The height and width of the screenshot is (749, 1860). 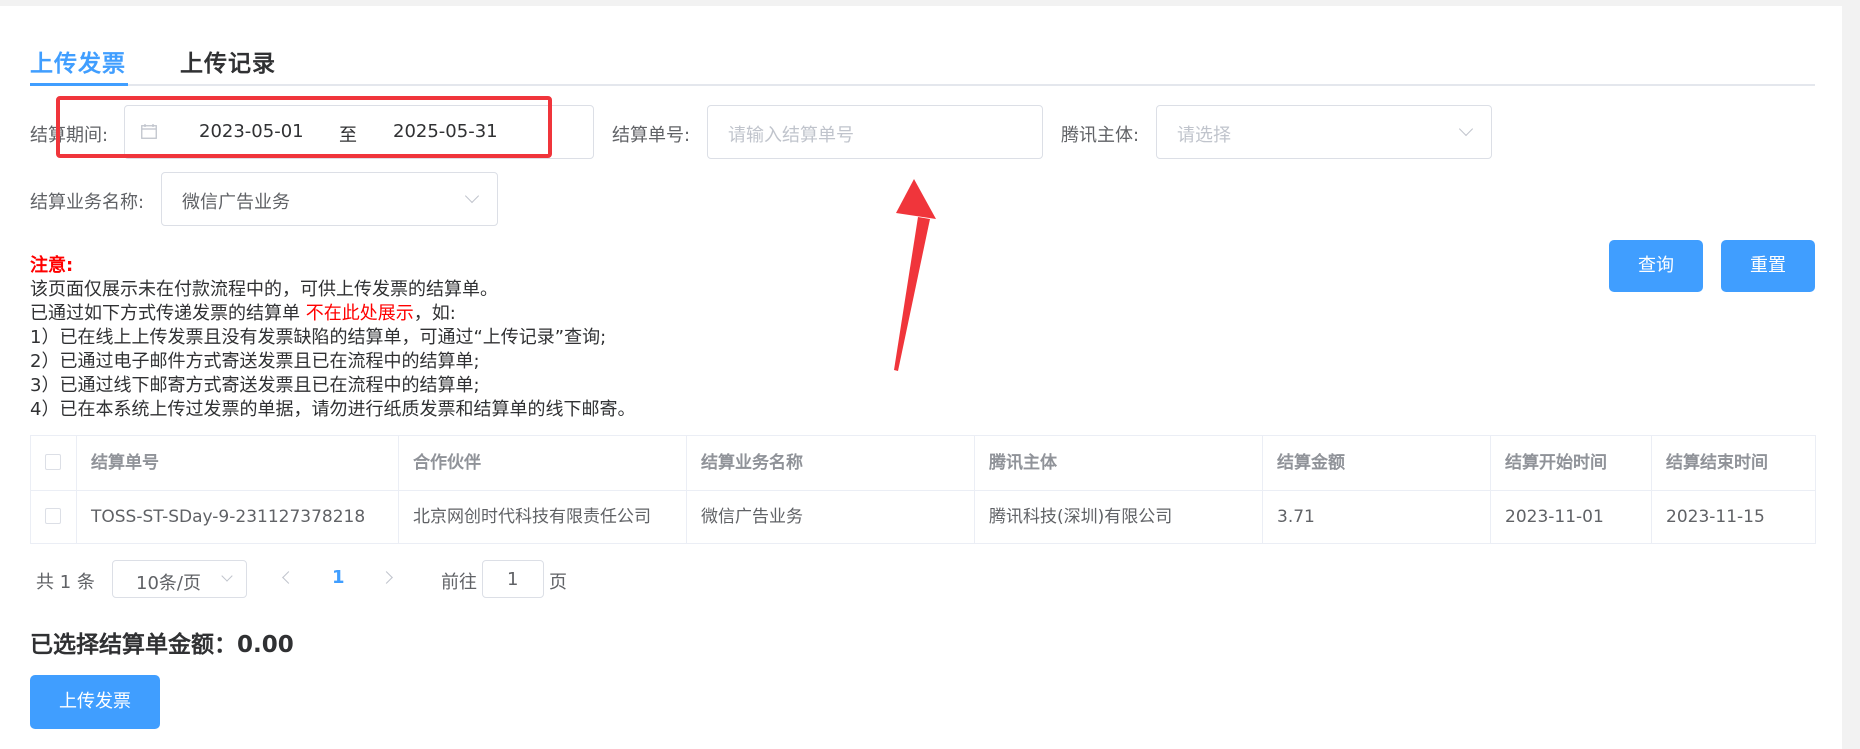 I want to click on notice-line-2-suffix: ，如:, so click(x=434, y=313).